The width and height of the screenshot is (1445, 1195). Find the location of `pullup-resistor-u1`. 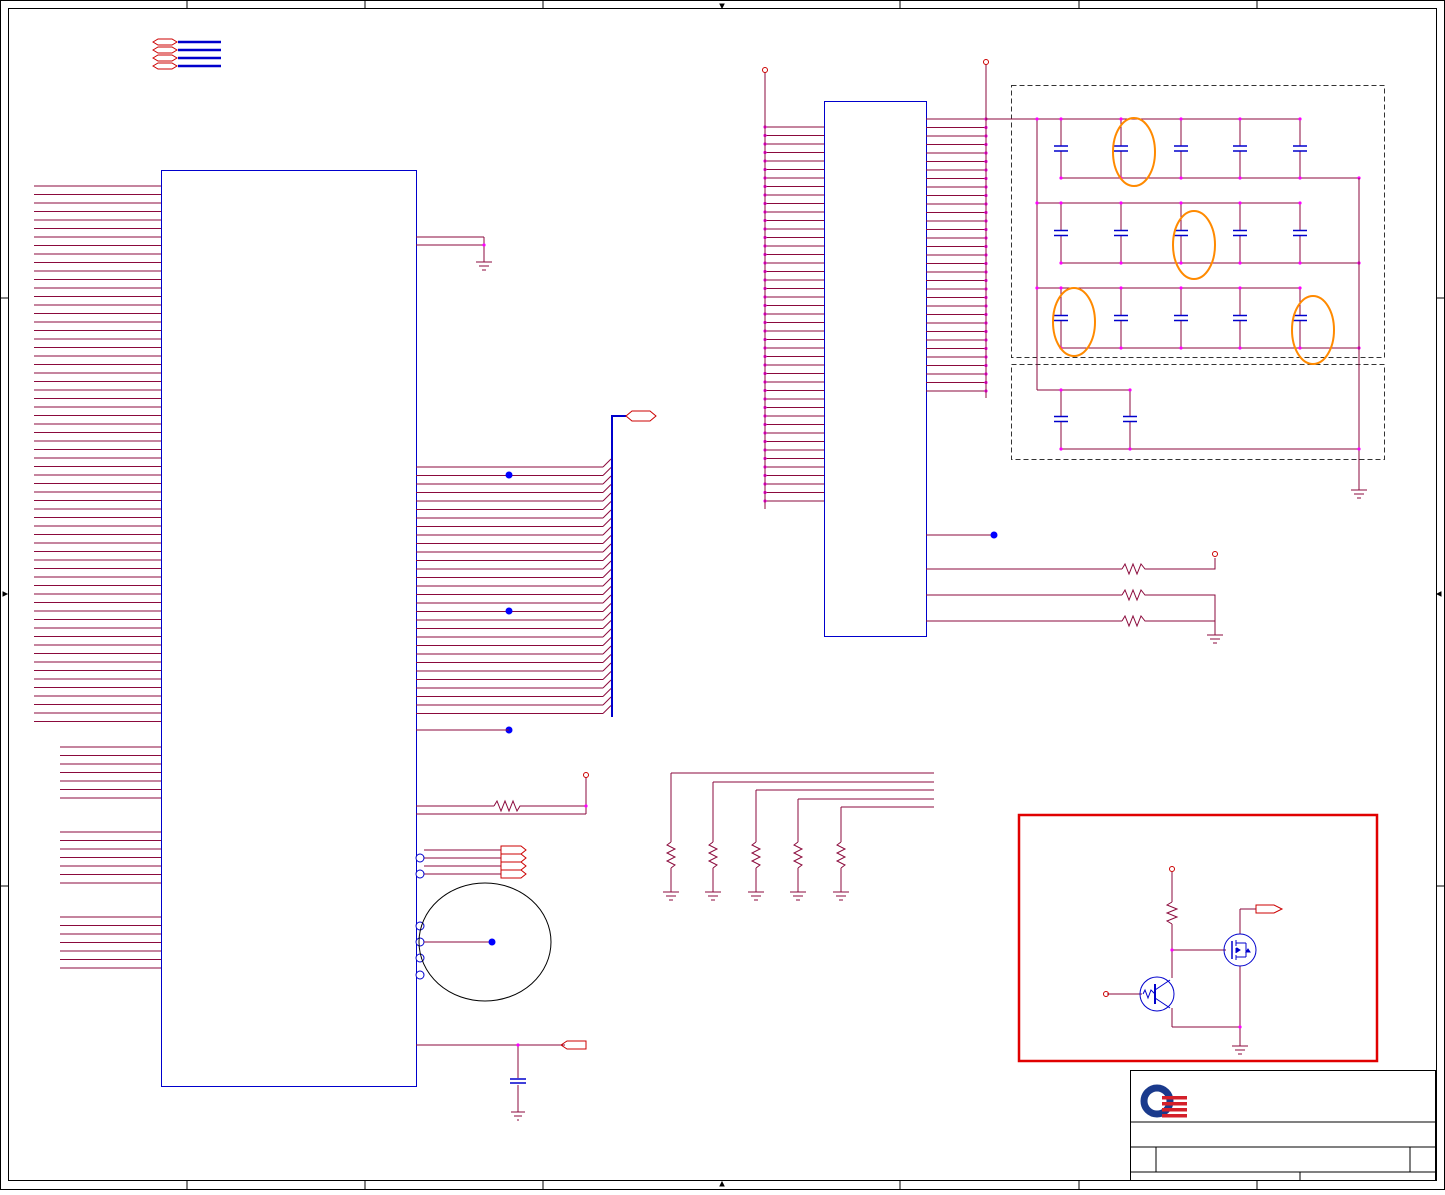

pullup-resistor-u1 is located at coordinates (501, 796).